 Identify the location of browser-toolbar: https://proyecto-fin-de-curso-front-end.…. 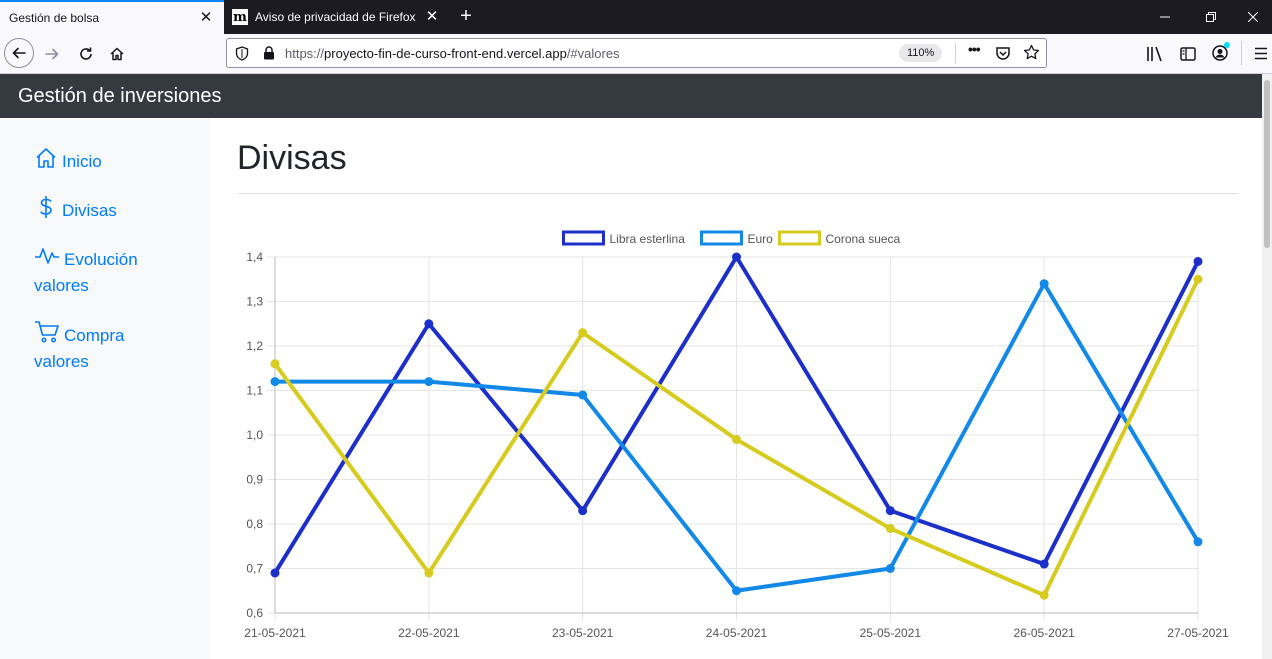
(636, 54).